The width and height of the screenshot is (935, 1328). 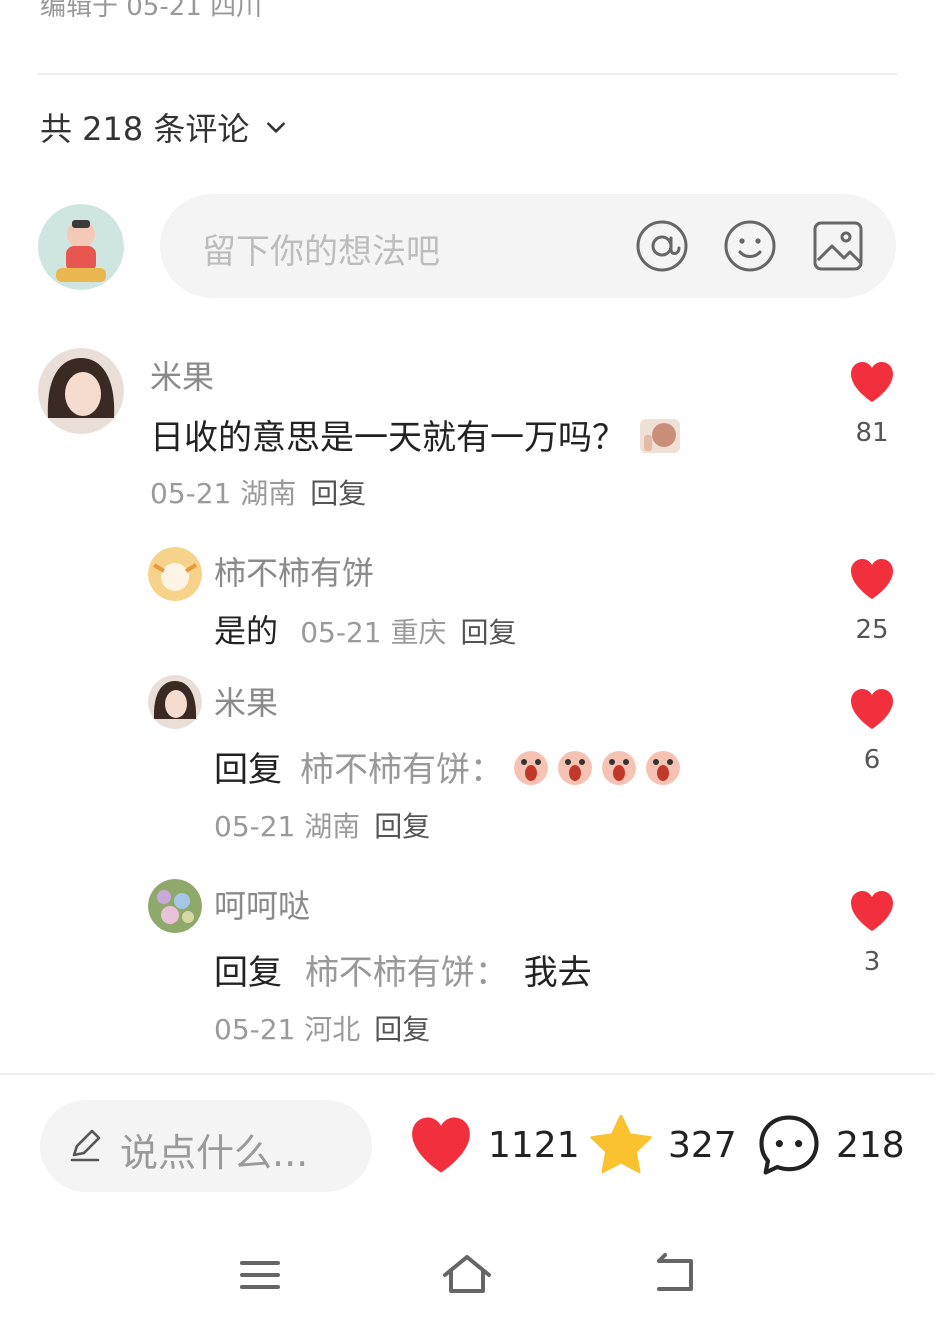 I want to click on at-mention-icon, so click(x=662, y=246).